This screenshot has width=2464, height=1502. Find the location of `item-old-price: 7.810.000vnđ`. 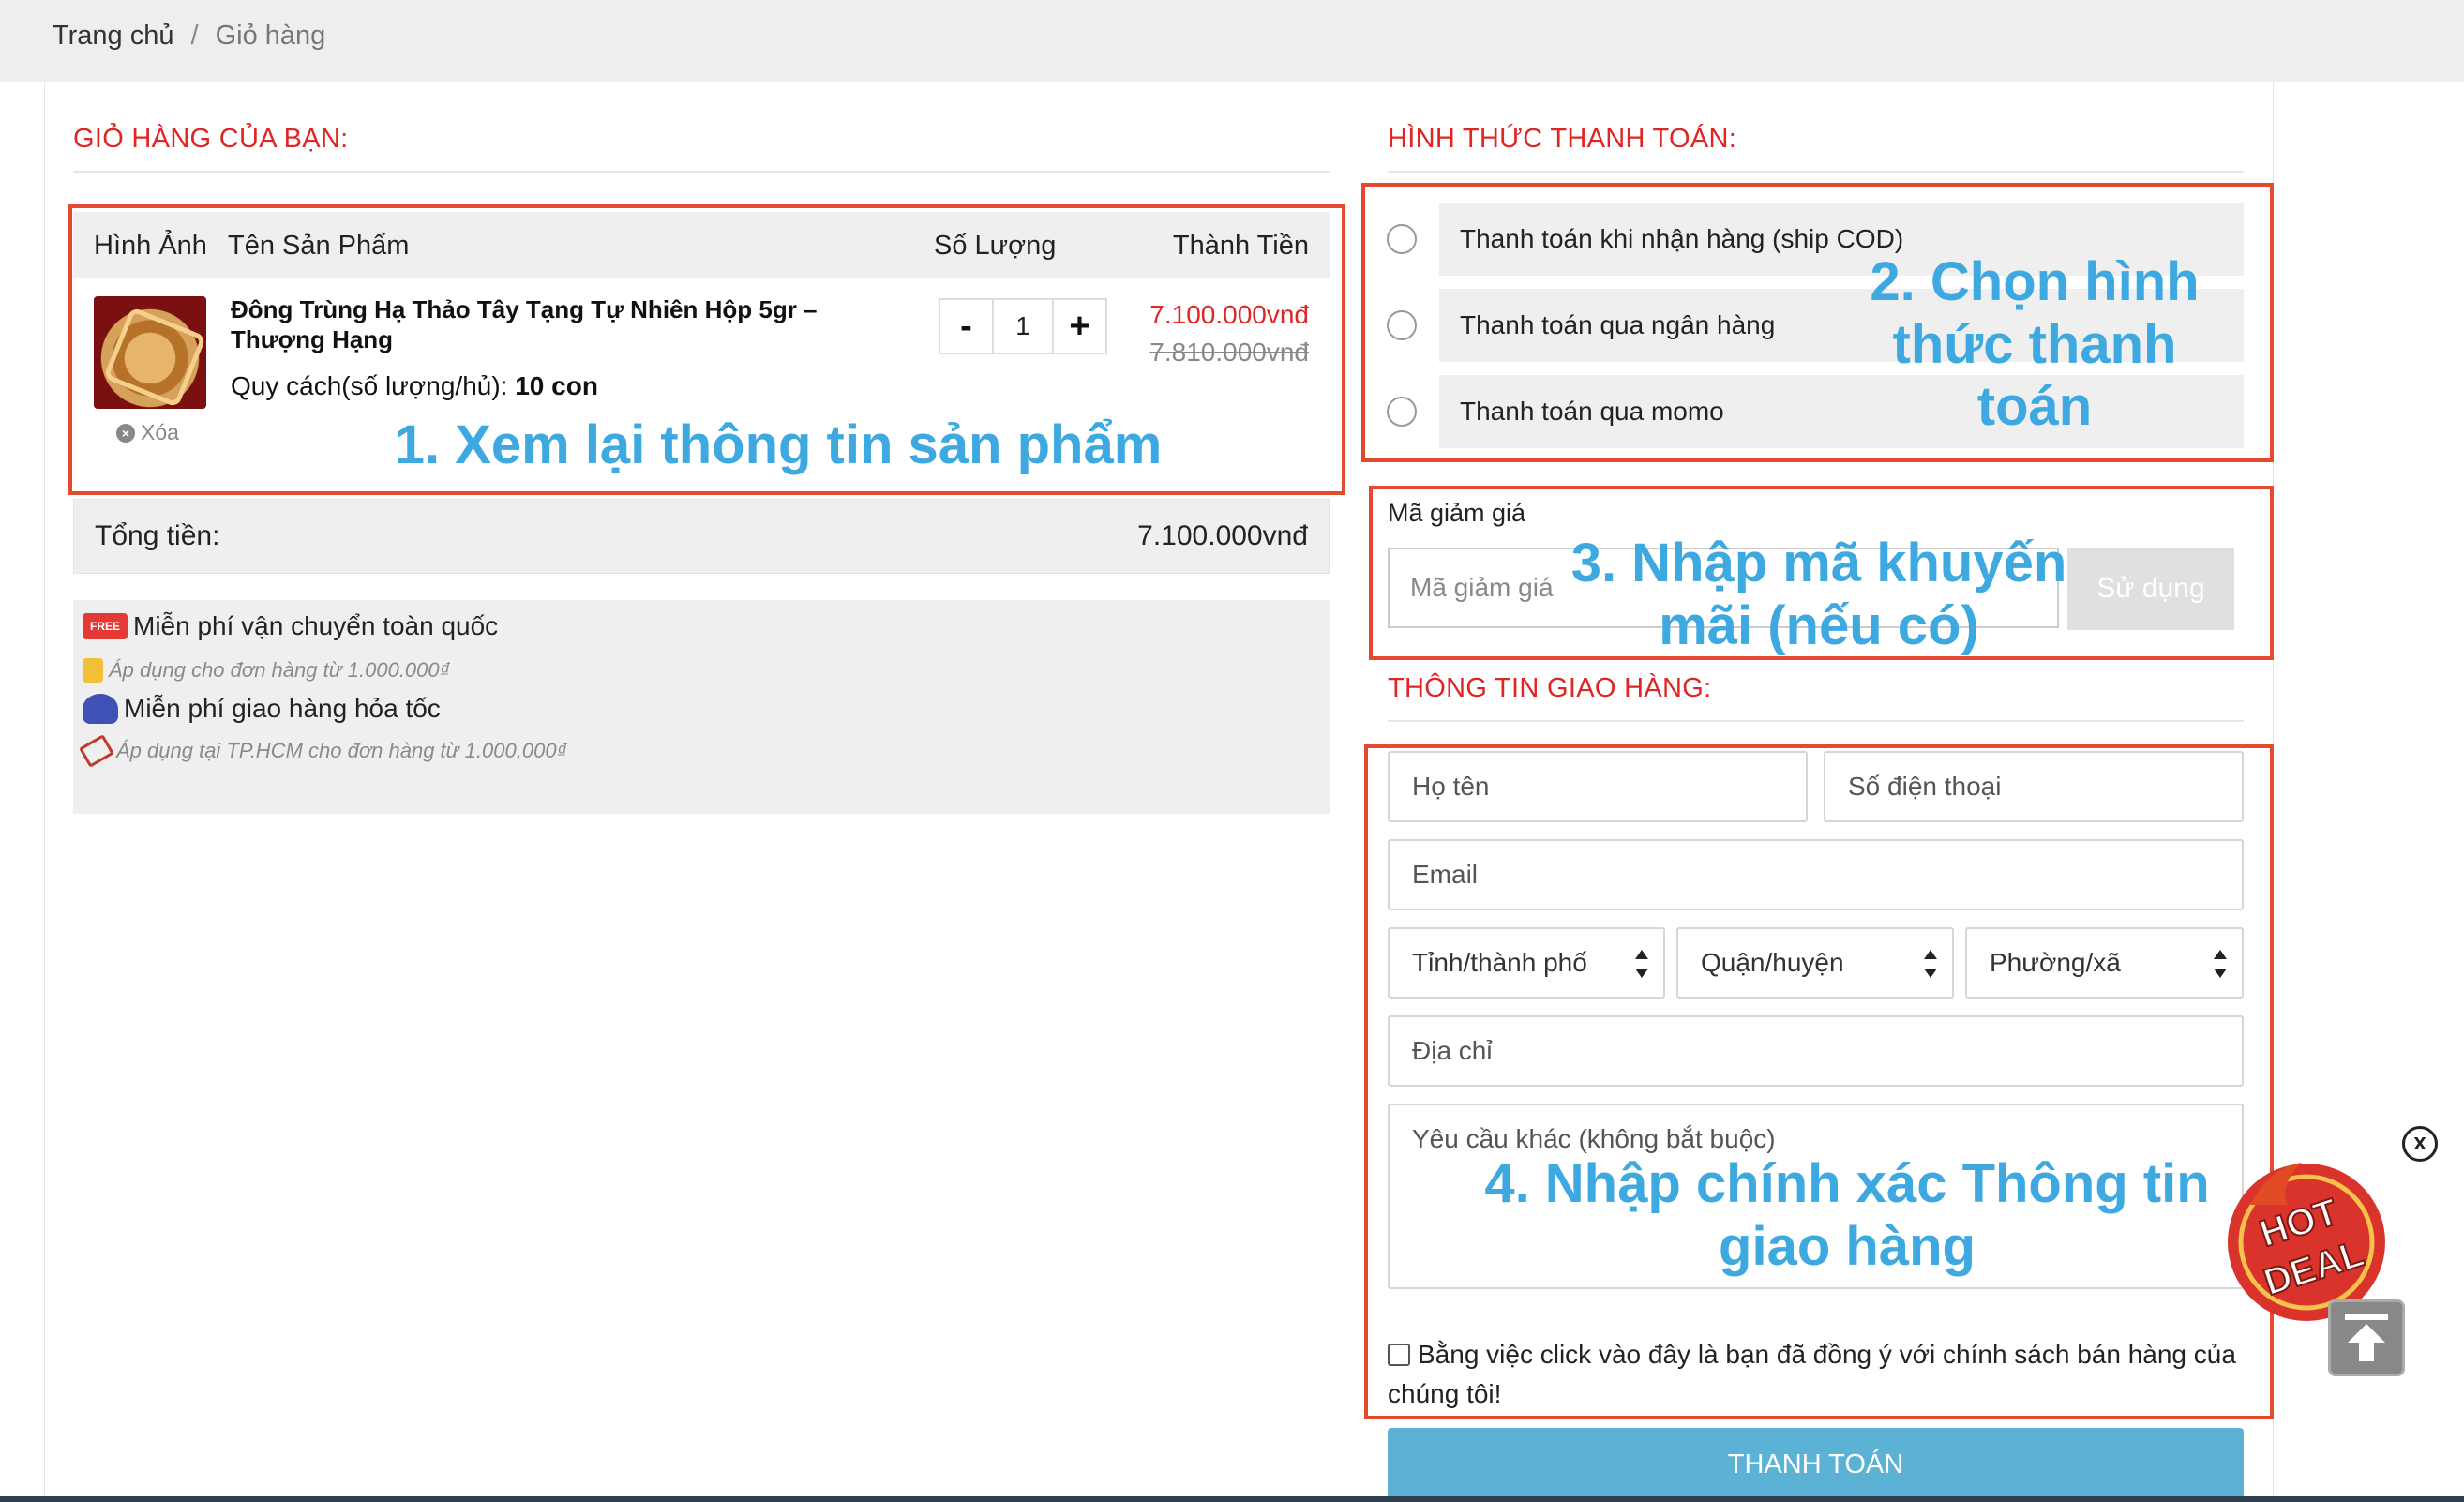

item-old-price: 7.810.000vnđ is located at coordinates (1229, 352).